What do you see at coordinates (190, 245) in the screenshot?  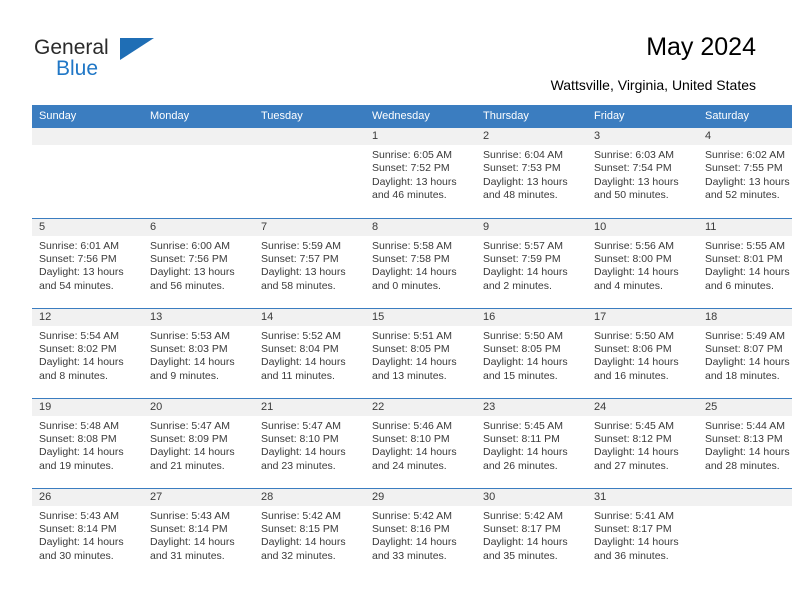 I see `sunrise-text: Sunrise: 6:00 AM` at bounding box center [190, 245].